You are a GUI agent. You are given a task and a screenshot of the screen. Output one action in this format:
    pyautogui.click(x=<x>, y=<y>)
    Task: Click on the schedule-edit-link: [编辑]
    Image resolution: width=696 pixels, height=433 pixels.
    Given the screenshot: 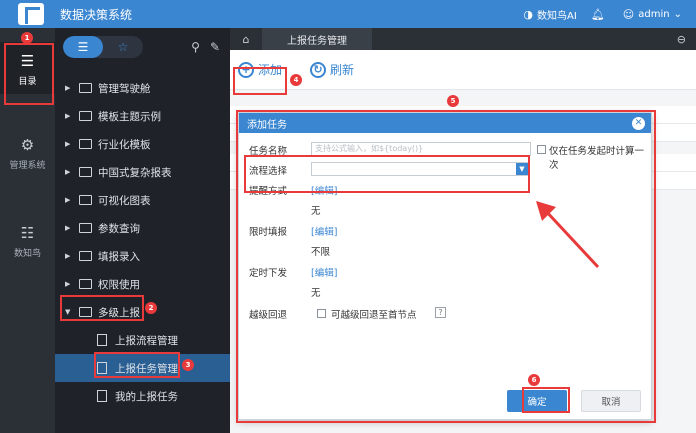 What is the action you would take?
    pyautogui.click(x=324, y=272)
    